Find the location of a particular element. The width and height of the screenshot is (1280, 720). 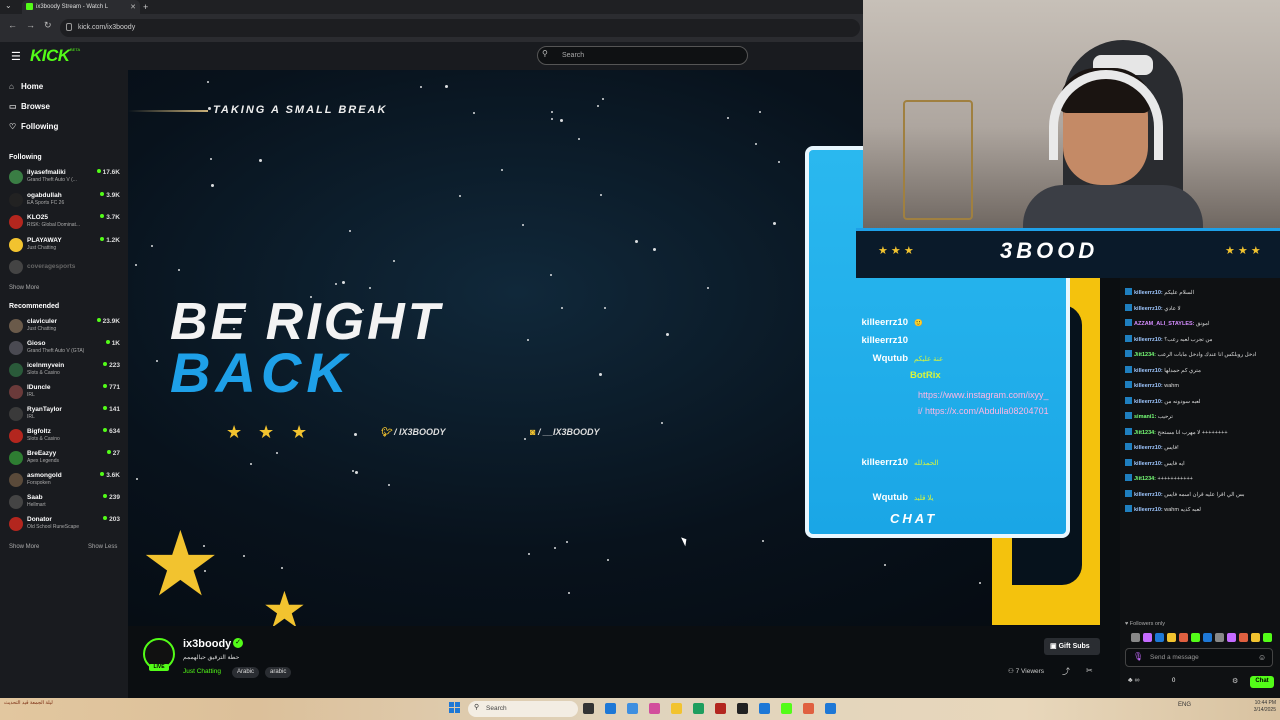

show-more-link: Show More is located at coordinates (24, 547).